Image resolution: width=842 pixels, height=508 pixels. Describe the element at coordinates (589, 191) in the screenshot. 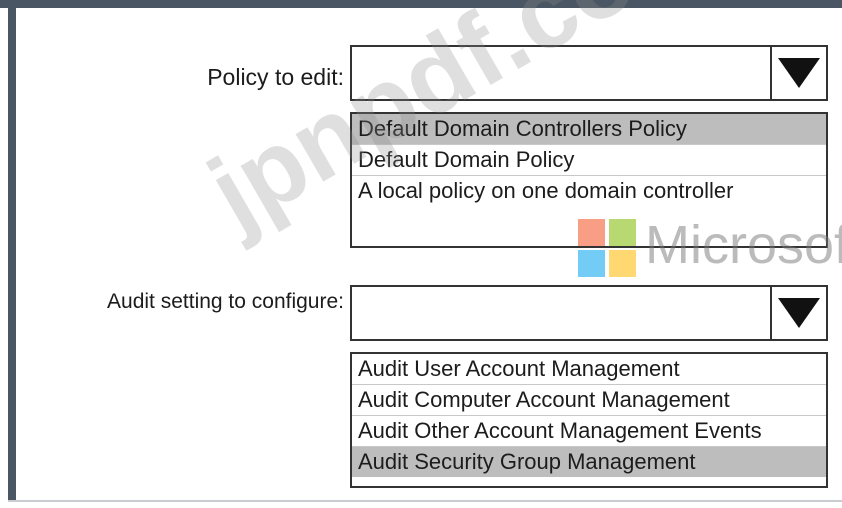

I see `policy-option: A local policy on one domain controller` at that location.